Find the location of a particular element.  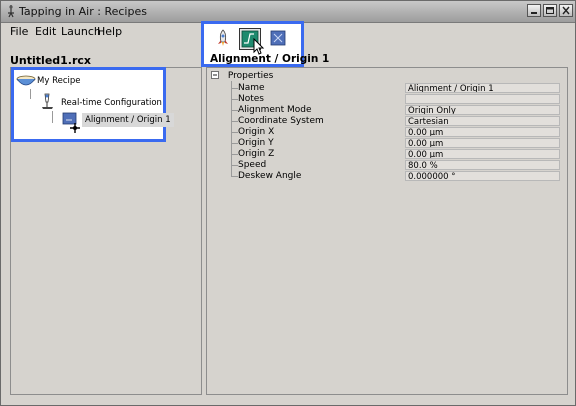

microscope-icon is located at coordinates (47, 101).